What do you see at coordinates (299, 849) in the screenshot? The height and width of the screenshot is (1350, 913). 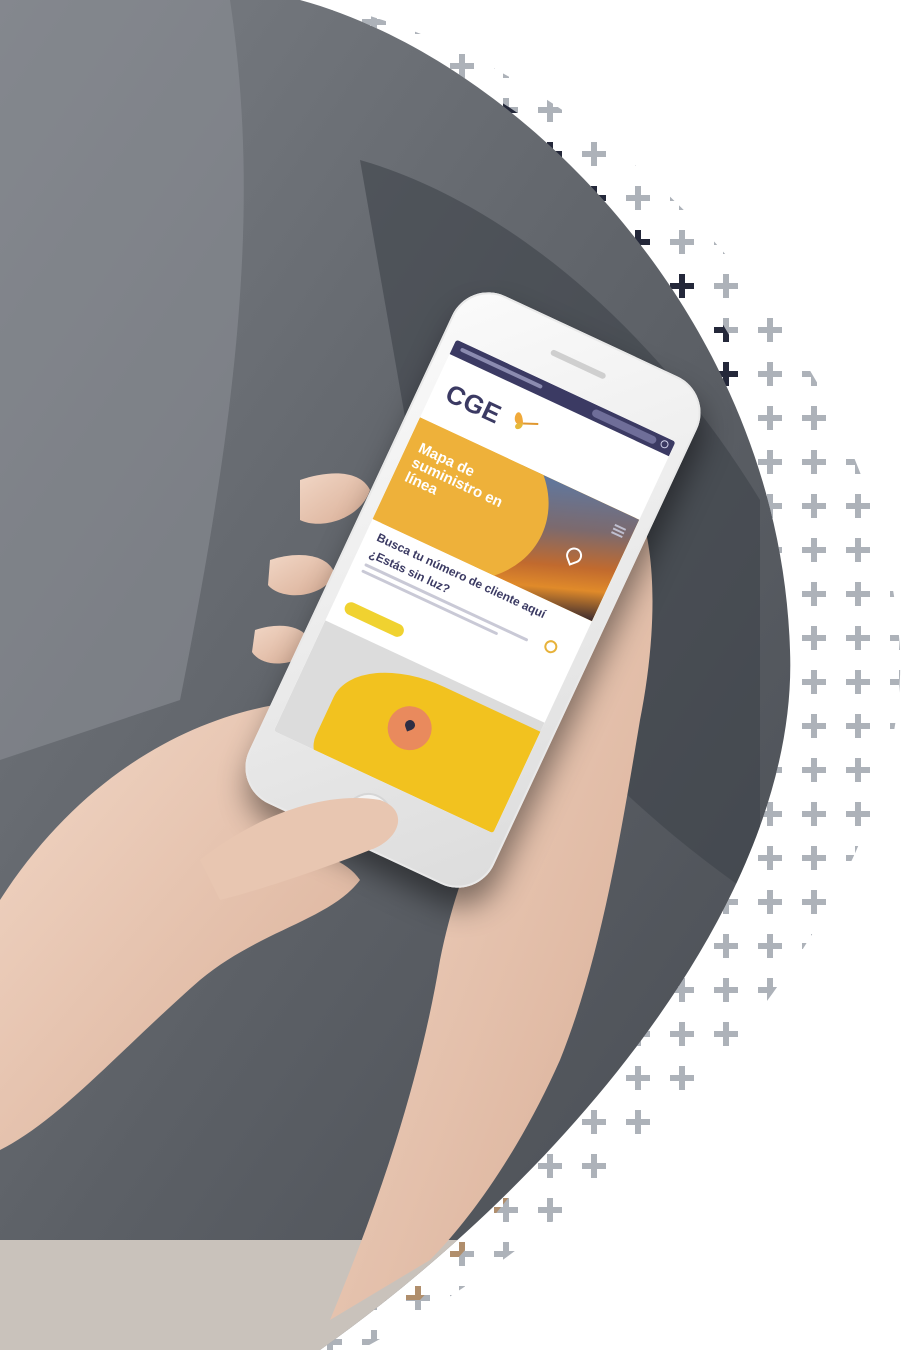 I see `foreground-fingers` at bounding box center [299, 849].